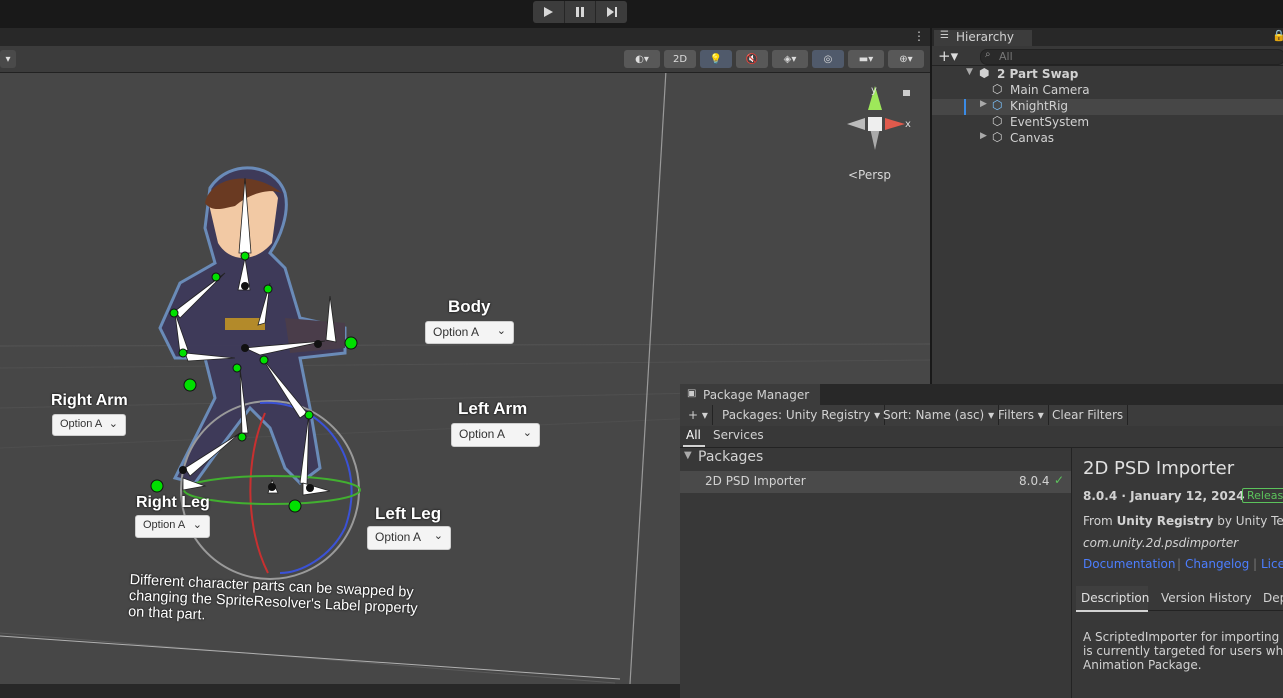 The width and height of the screenshot is (1283, 698). I want to click on scene-tab-bar: ⋮, so click(465, 37).